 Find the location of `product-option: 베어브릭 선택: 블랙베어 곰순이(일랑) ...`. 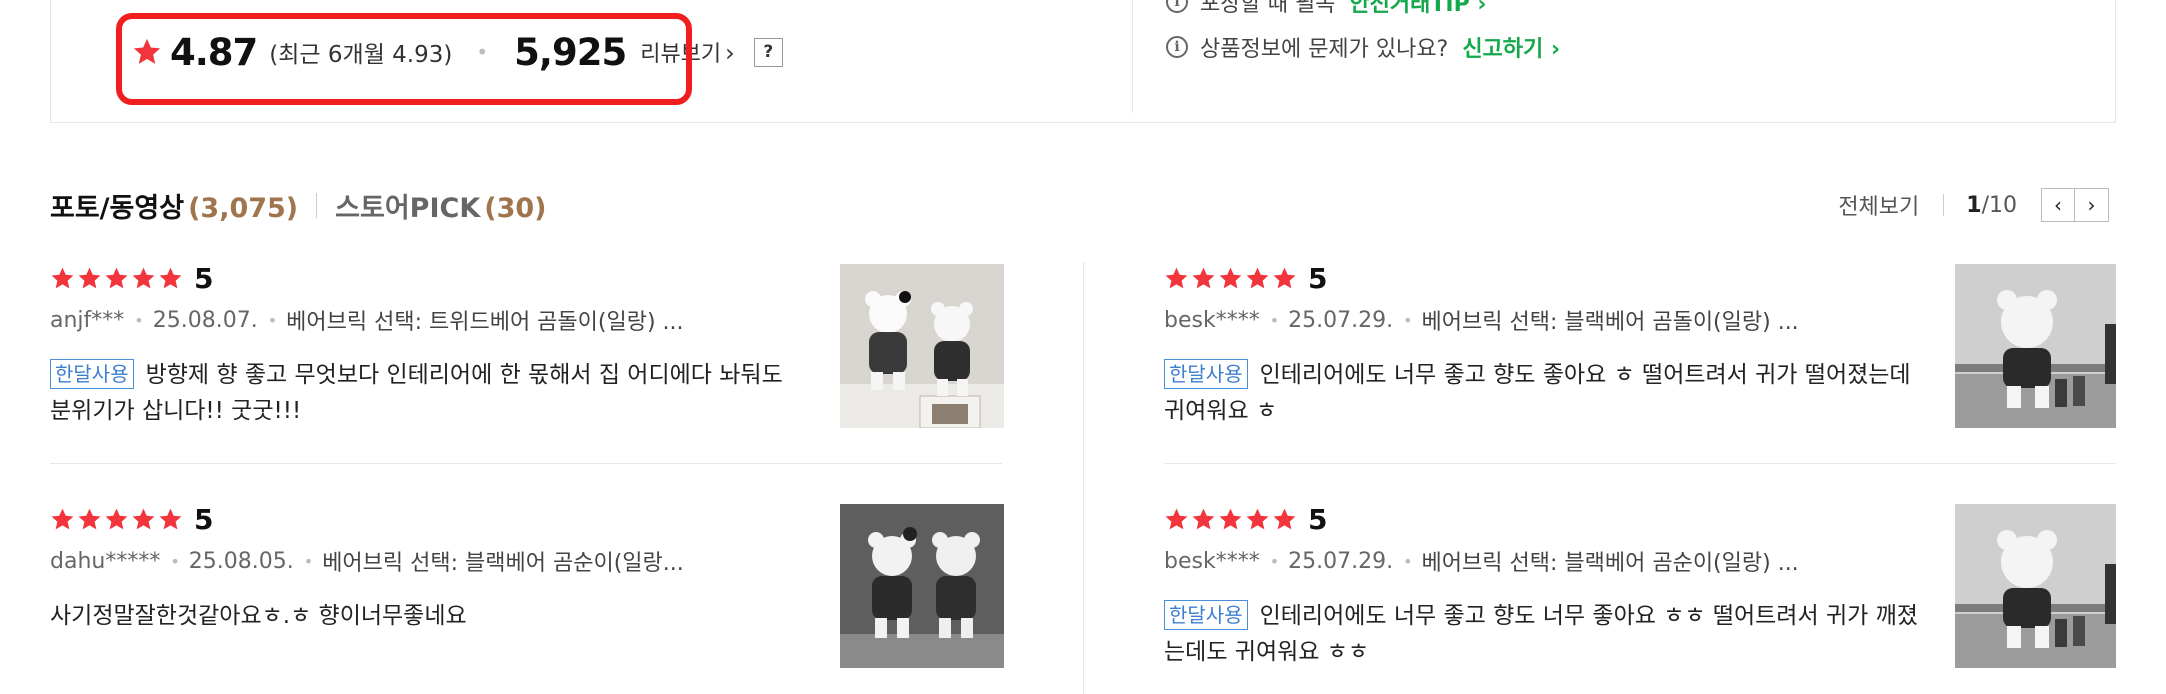

product-option: 베어브릭 선택: 블랙베어 곰순이(일랑) ... is located at coordinates (1610, 563).